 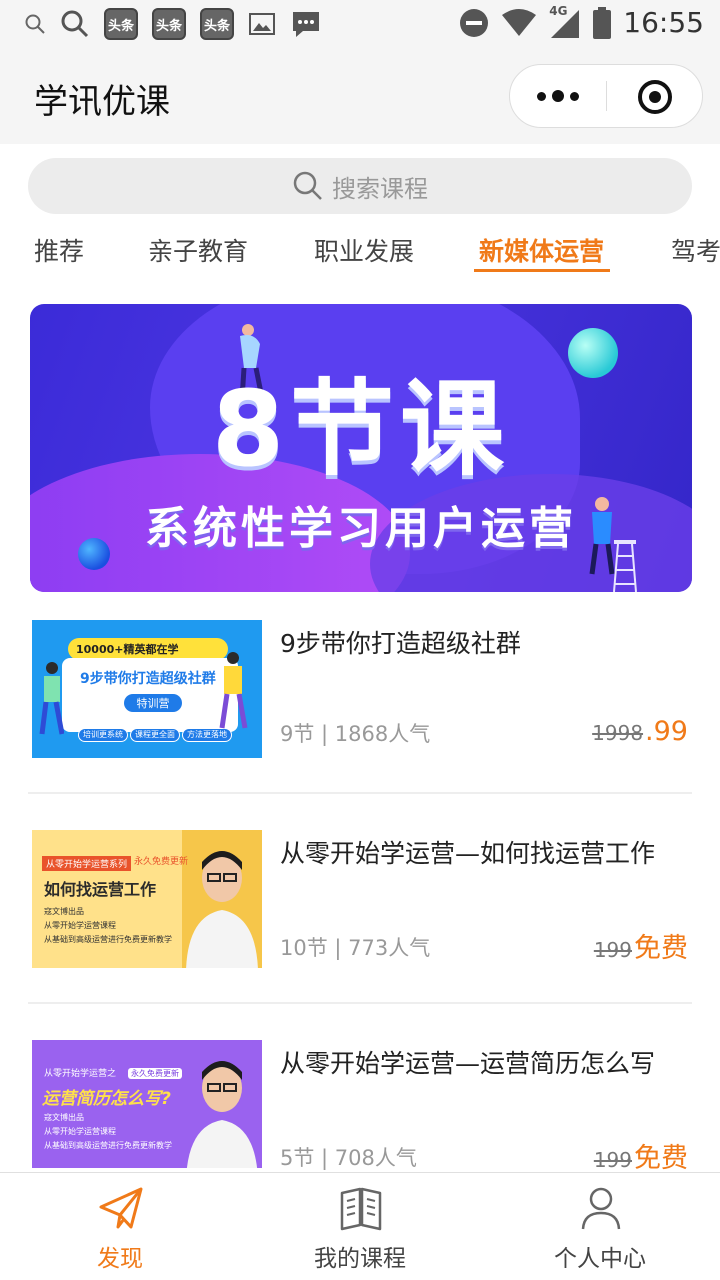 What do you see at coordinates (361, 429) in the screenshot?
I see `banner-headline: 8节课` at bounding box center [361, 429].